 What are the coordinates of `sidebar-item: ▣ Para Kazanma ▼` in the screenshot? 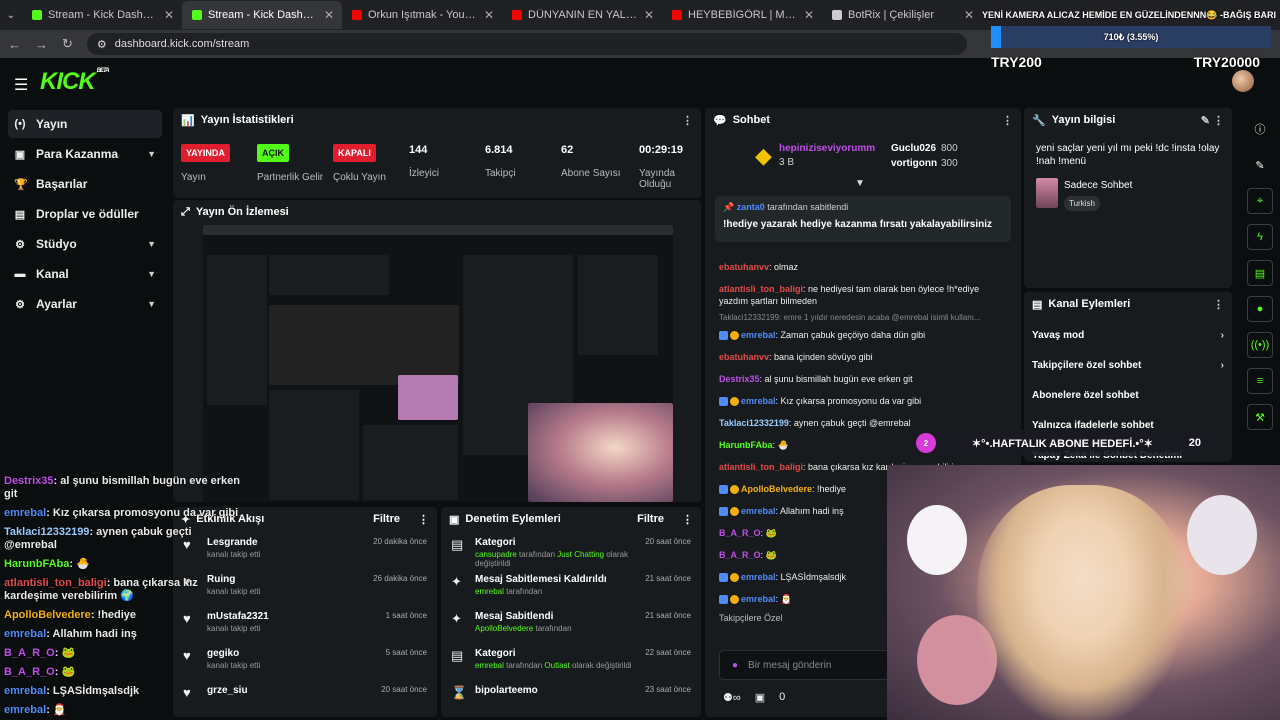 It's located at (85, 154).